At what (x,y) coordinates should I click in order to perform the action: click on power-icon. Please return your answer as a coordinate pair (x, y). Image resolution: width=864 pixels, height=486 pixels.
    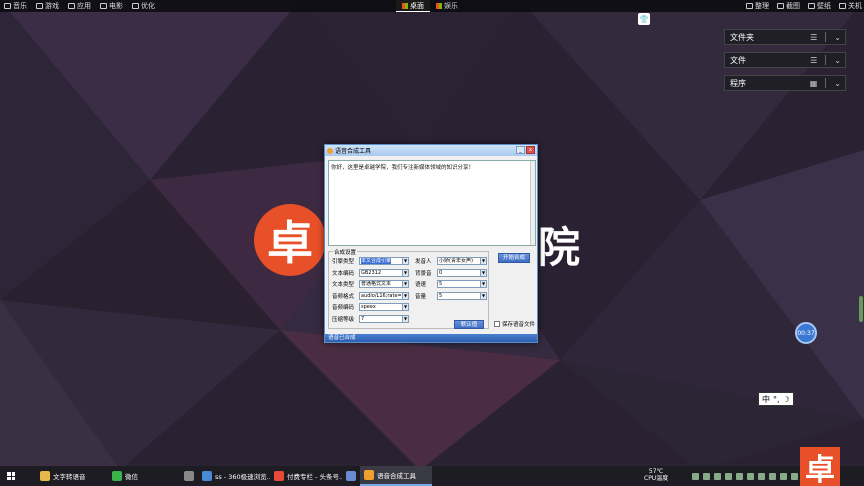
    Looking at the image, I should click on (842, 6).